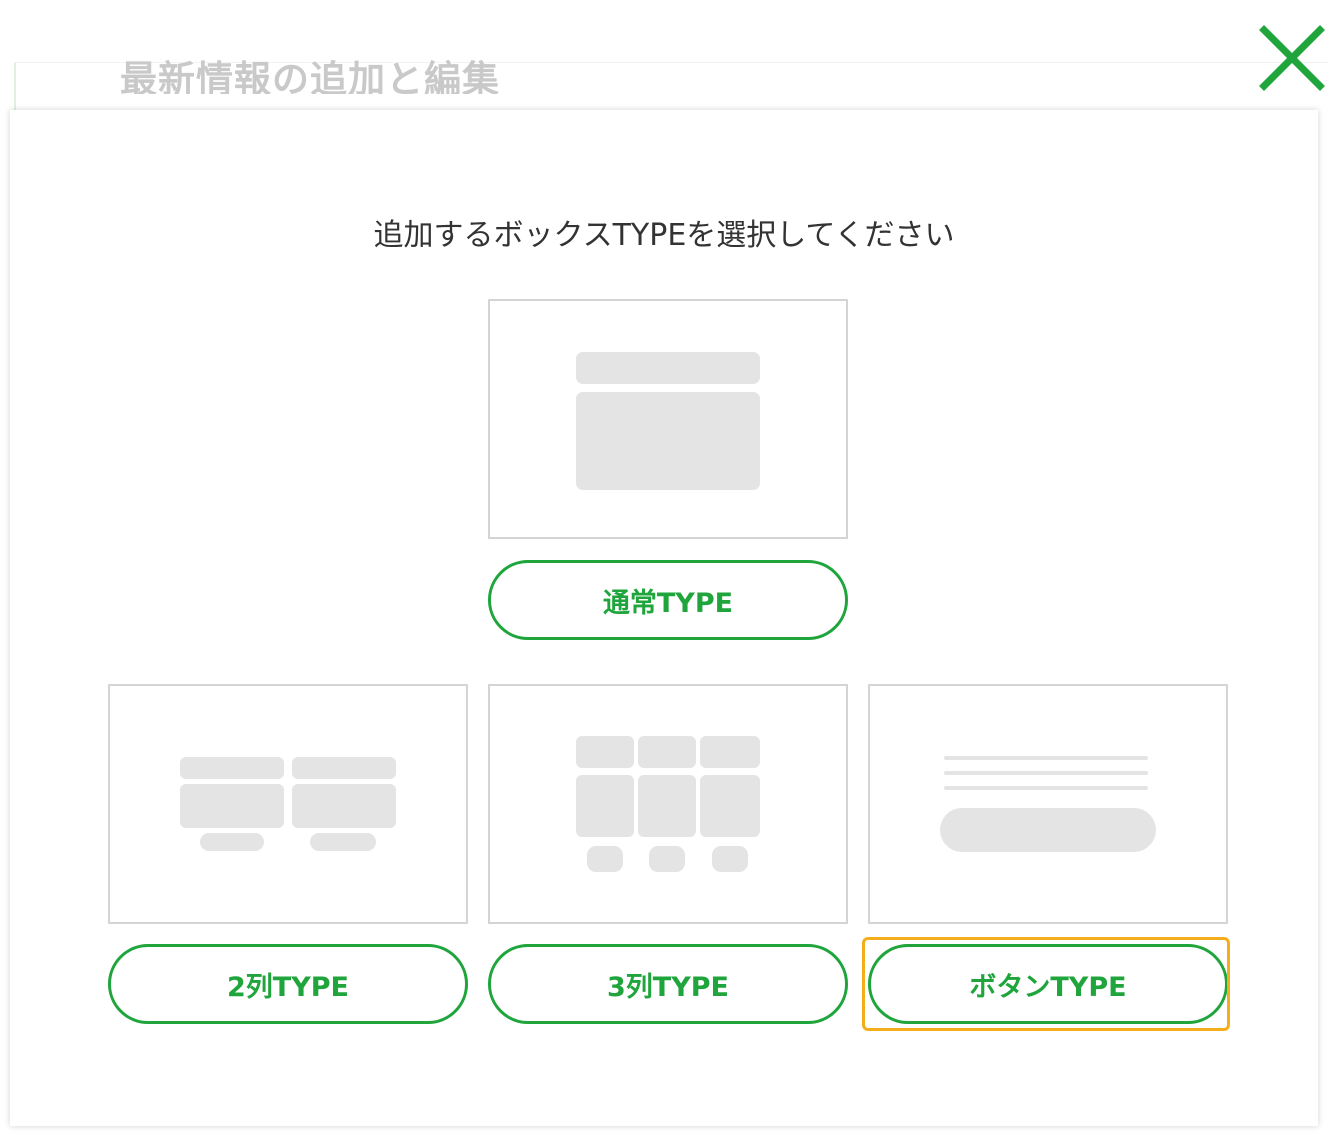 This screenshot has width=1328, height=1144. Describe the element at coordinates (288, 984) in the screenshot. I see `two-column-type-button: 2列TYPE` at that location.